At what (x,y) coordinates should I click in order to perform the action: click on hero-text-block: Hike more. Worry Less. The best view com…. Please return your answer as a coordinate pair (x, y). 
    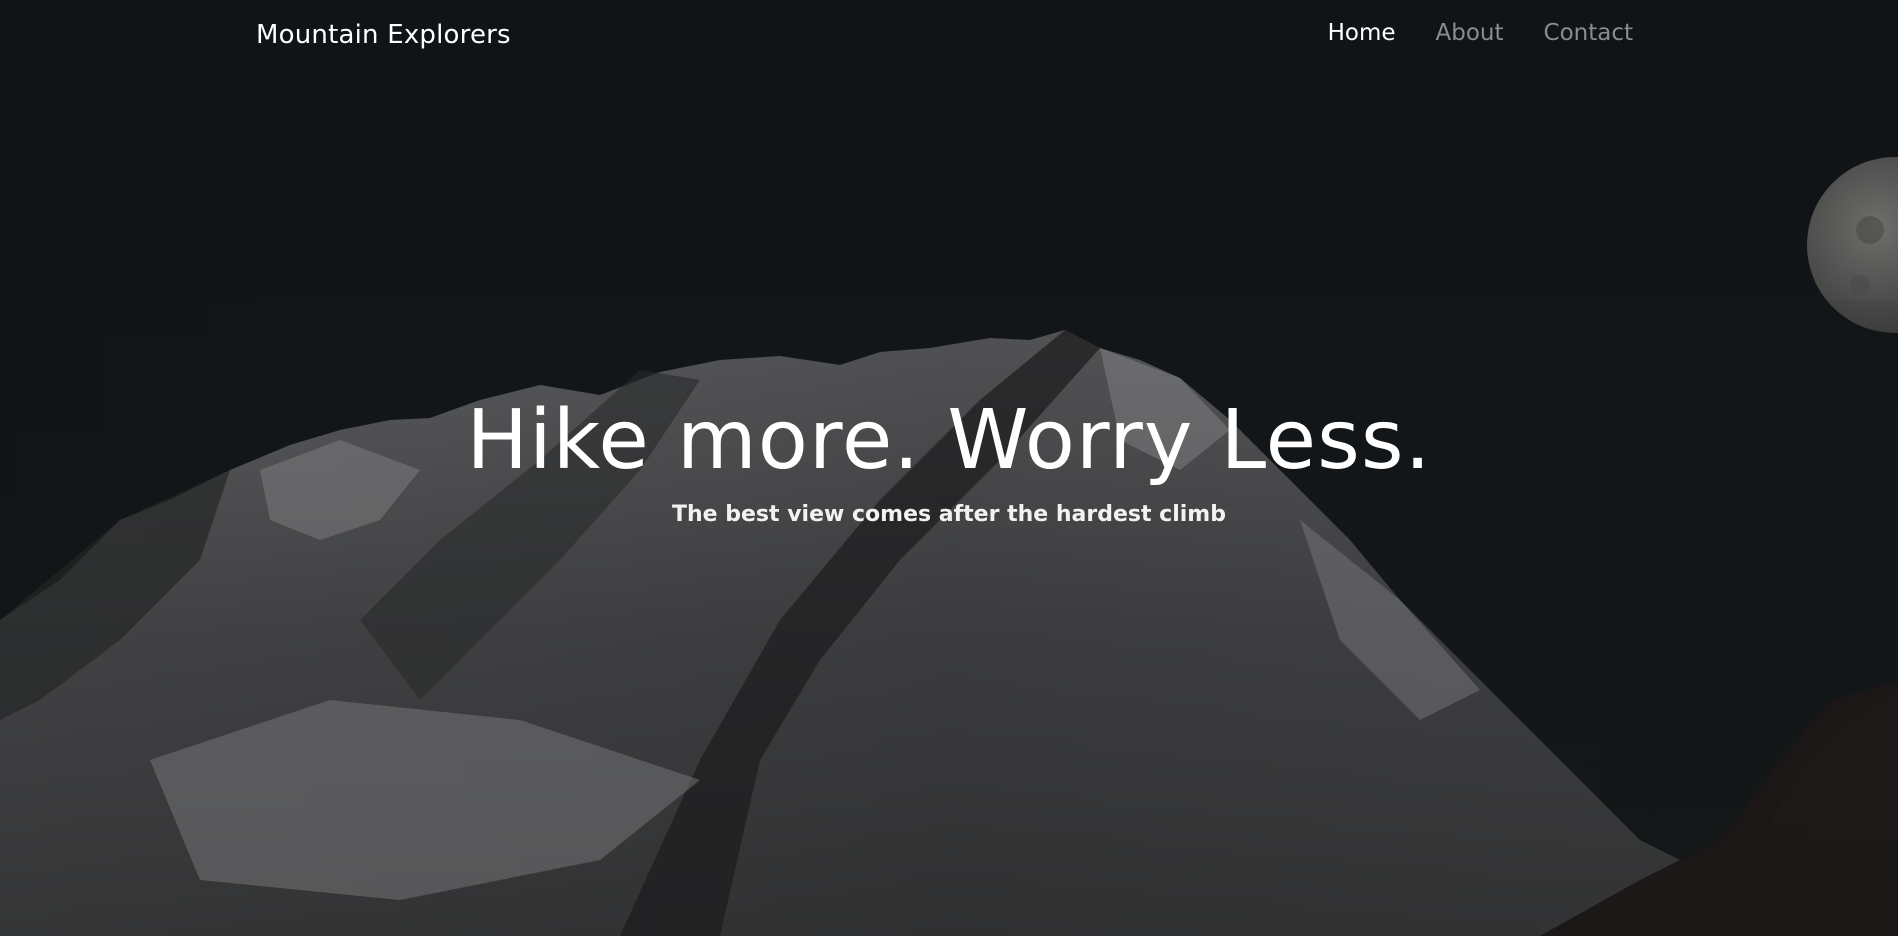
    Looking at the image, I should click on (949, 459).